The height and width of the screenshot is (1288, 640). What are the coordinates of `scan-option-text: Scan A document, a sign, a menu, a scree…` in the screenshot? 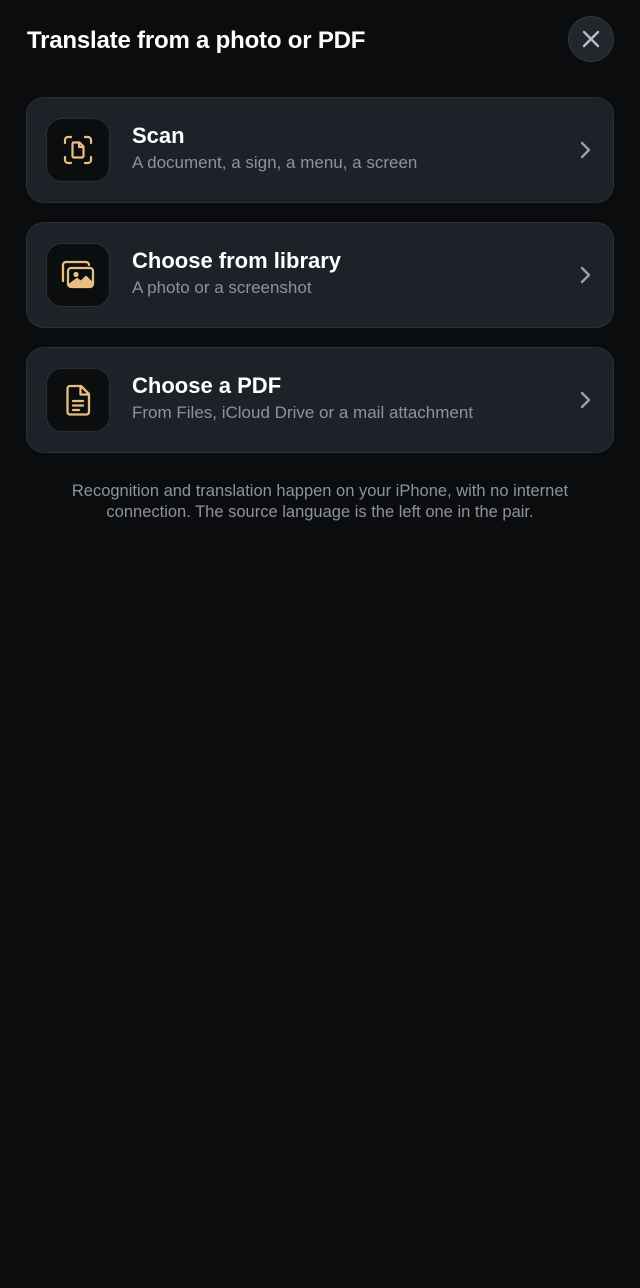 It's located at (347, 148).